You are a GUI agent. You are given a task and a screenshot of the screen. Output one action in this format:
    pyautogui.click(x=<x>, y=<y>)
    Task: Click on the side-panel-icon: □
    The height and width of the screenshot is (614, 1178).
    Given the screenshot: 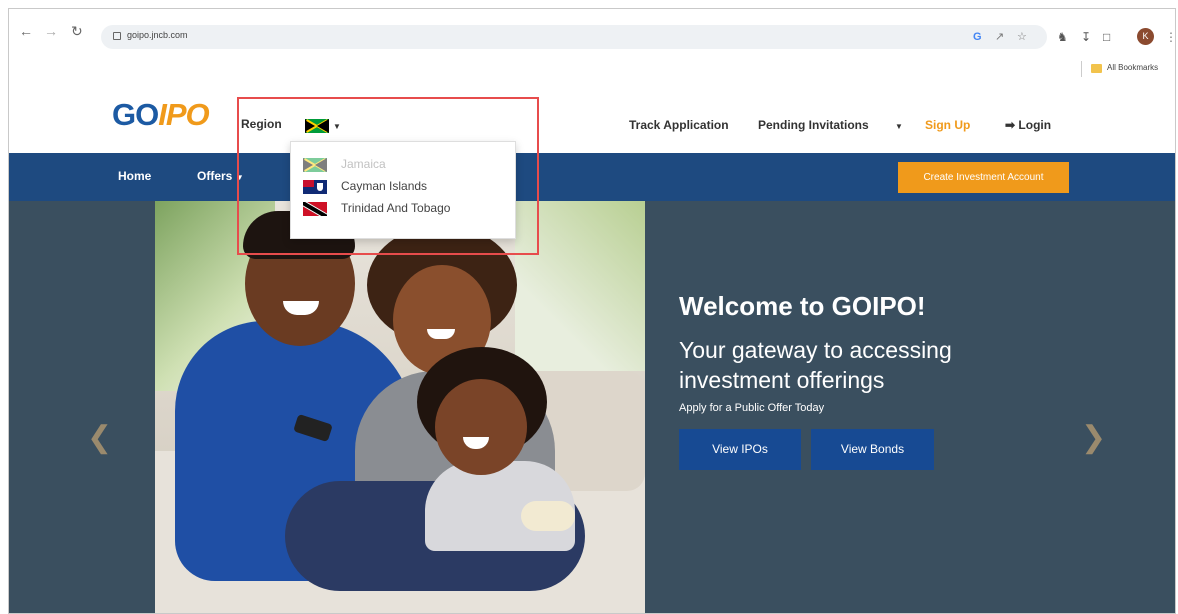 What is the action you would take?
    pyautogui.click(x=1106, y=37)
    